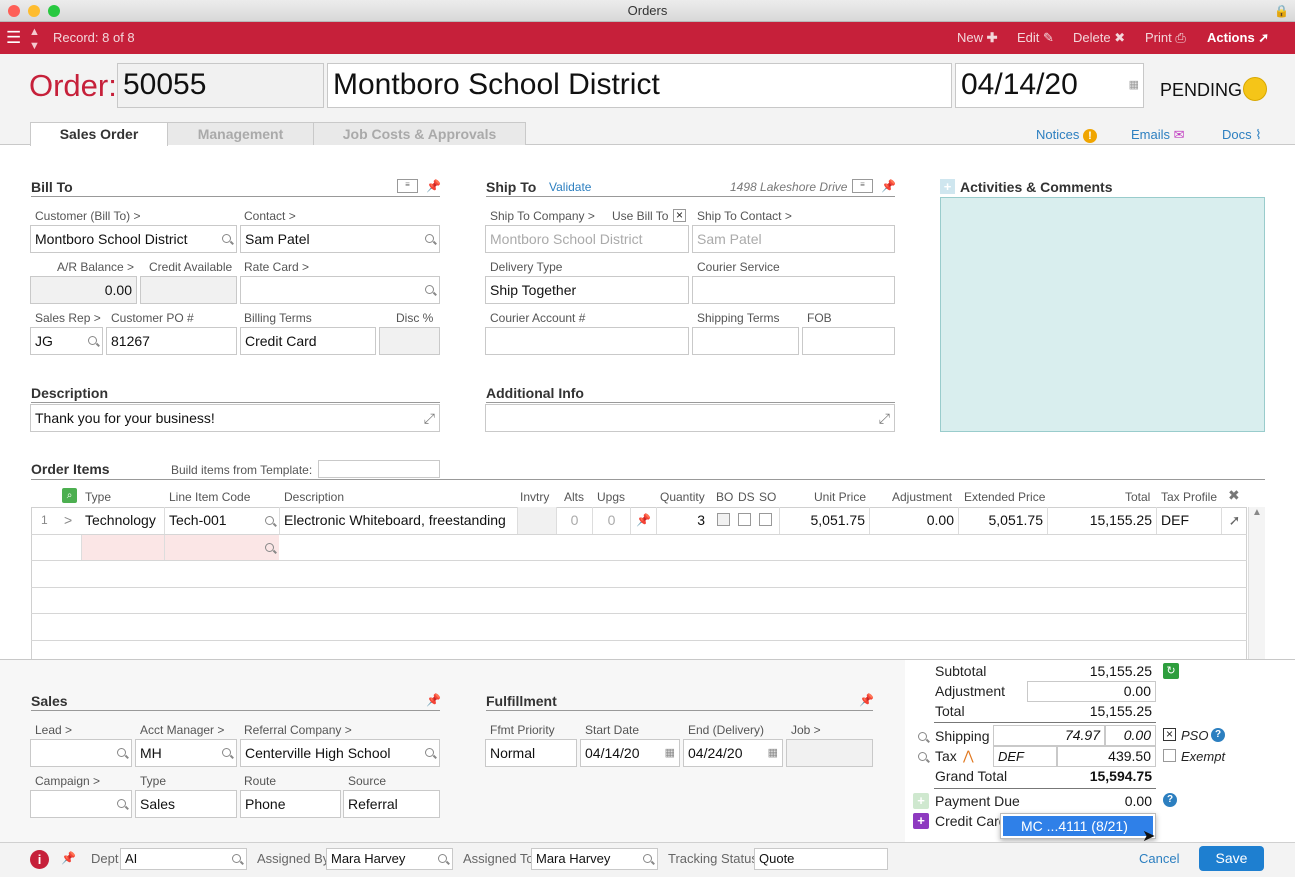 This screenshot has height=877, width=1295. I want to click on template-field, so click(379, 469).